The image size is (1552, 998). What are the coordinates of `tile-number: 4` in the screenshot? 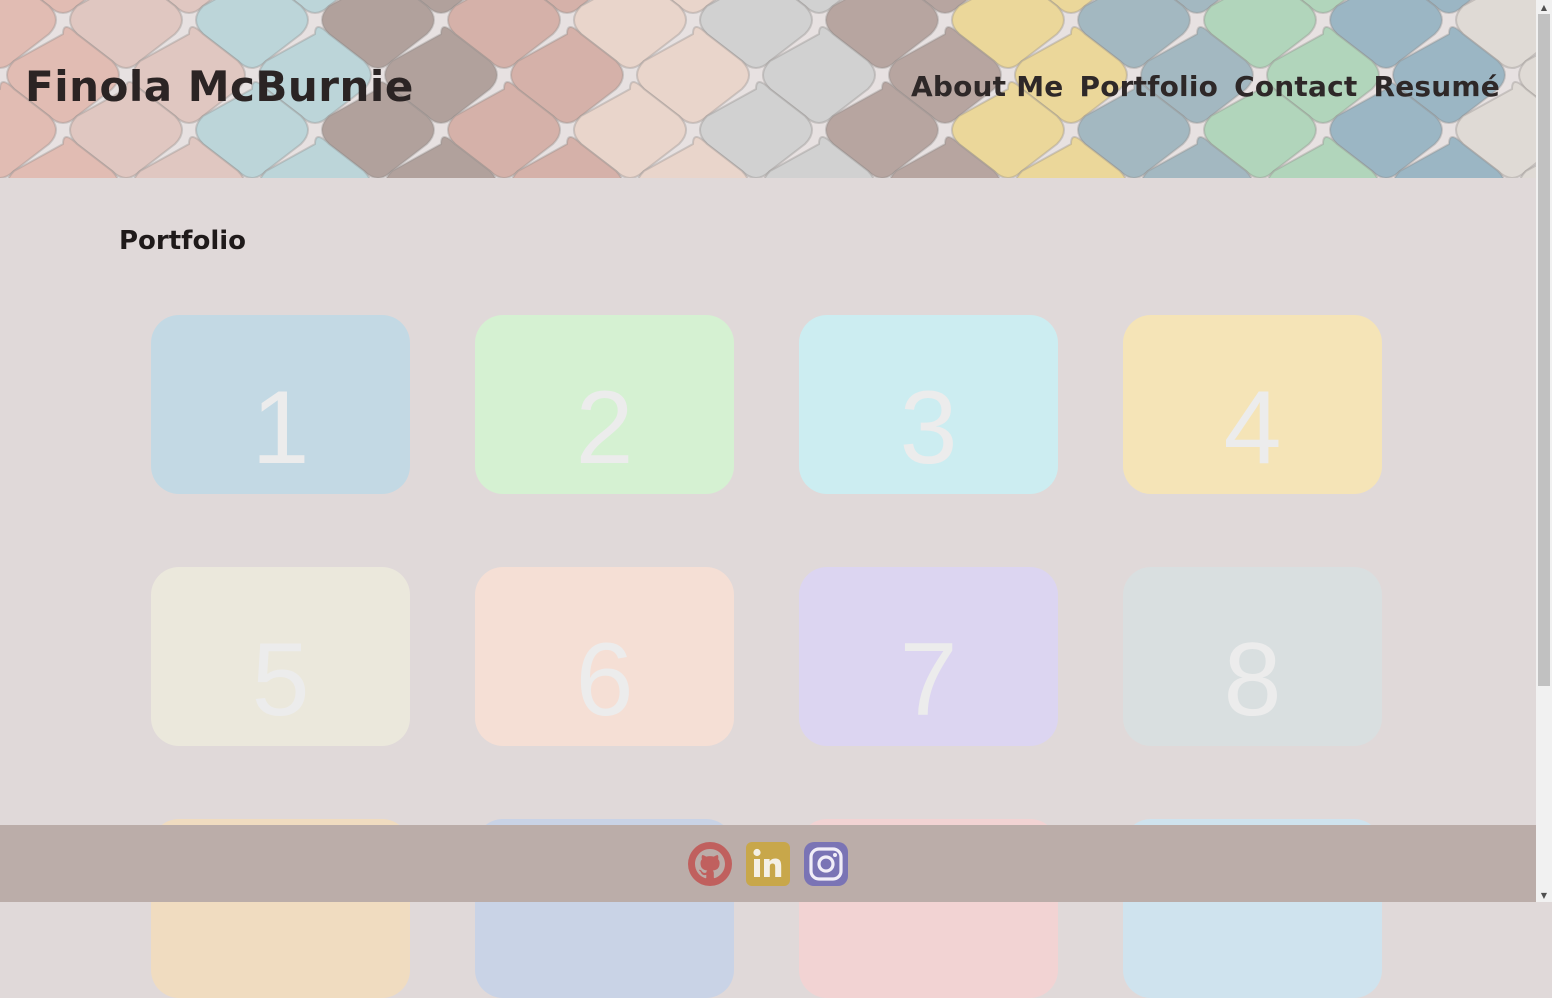 It's located at (1252, 428).